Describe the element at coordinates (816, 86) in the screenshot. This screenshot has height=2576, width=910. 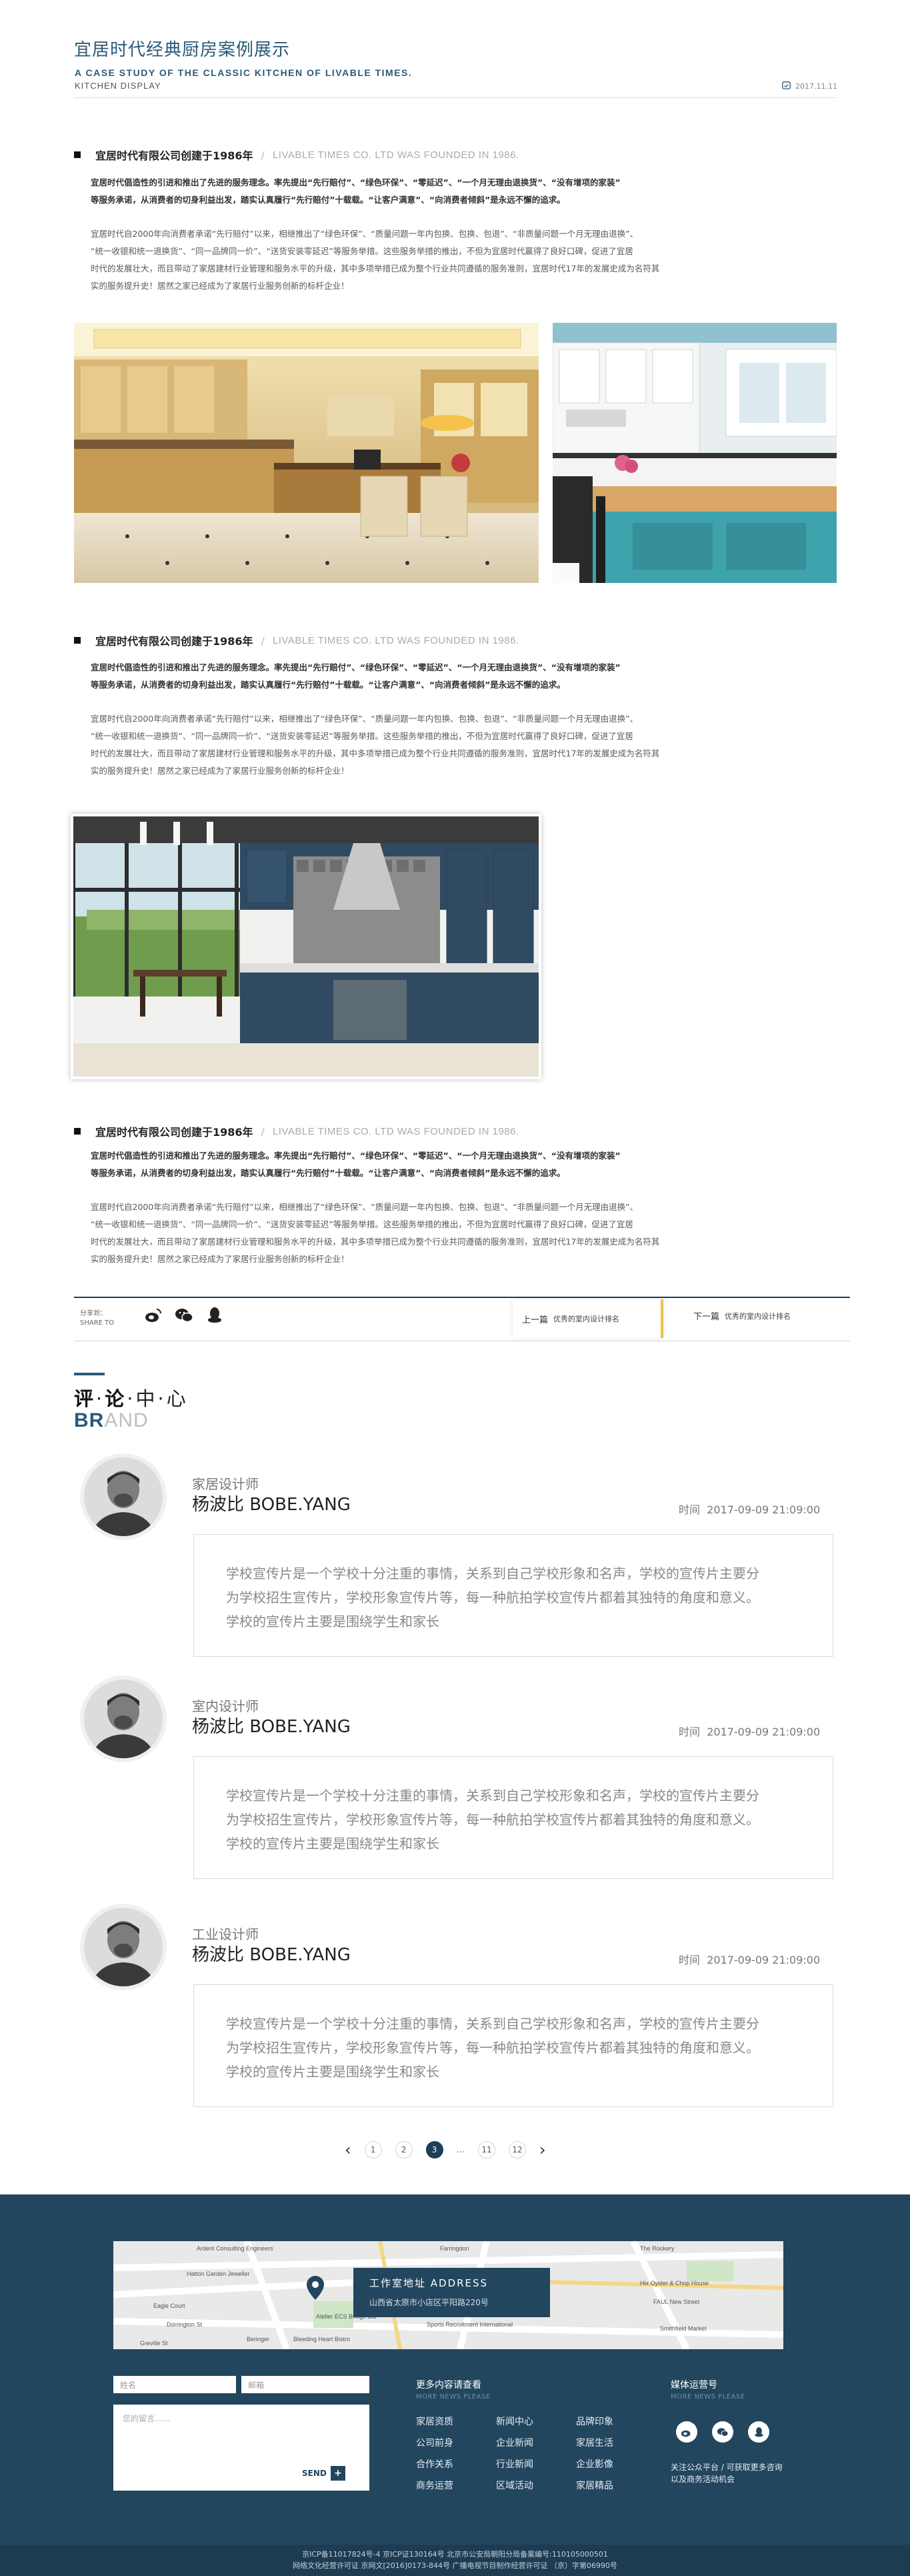
I see `publish-date-text: 2017.11.11` at that location.